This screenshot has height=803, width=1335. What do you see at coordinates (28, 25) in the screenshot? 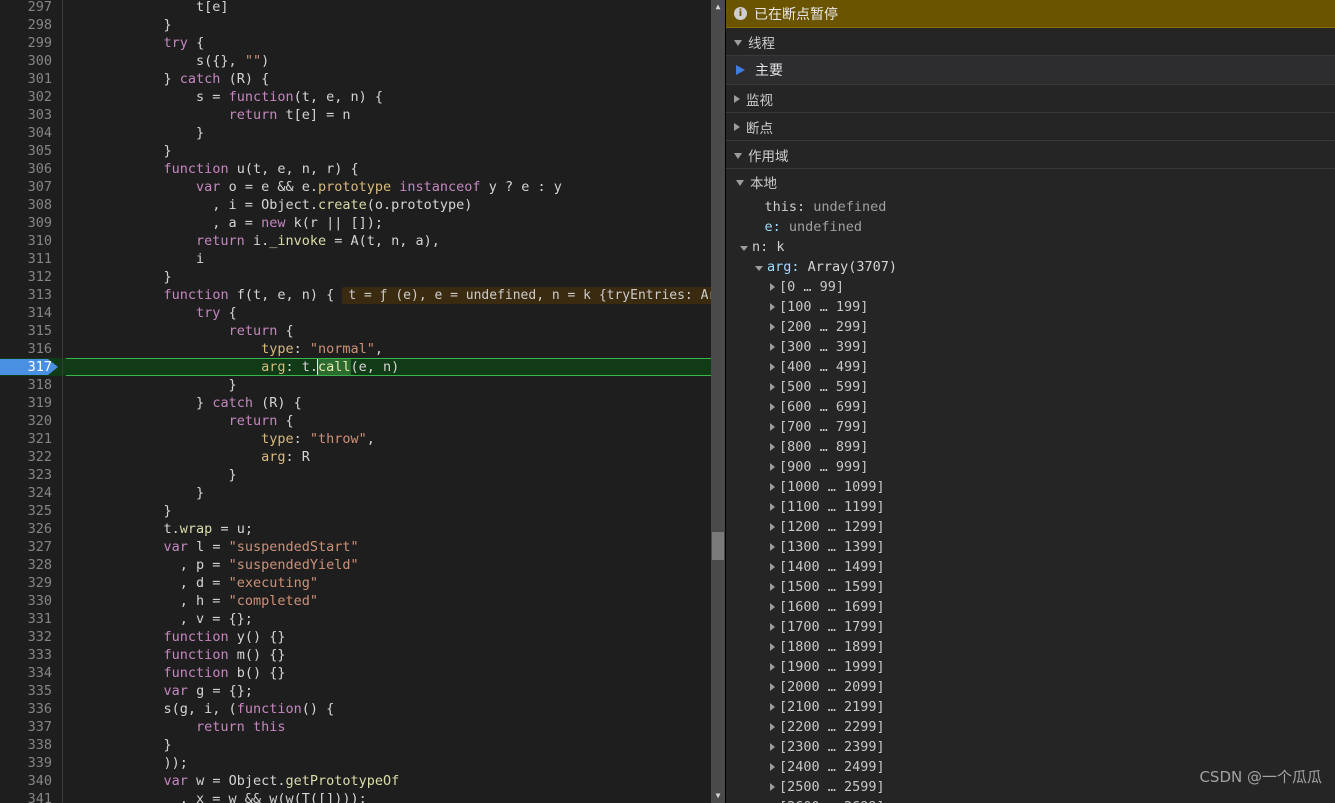
I see `line-number: 298` at bounding box center [28, 25].